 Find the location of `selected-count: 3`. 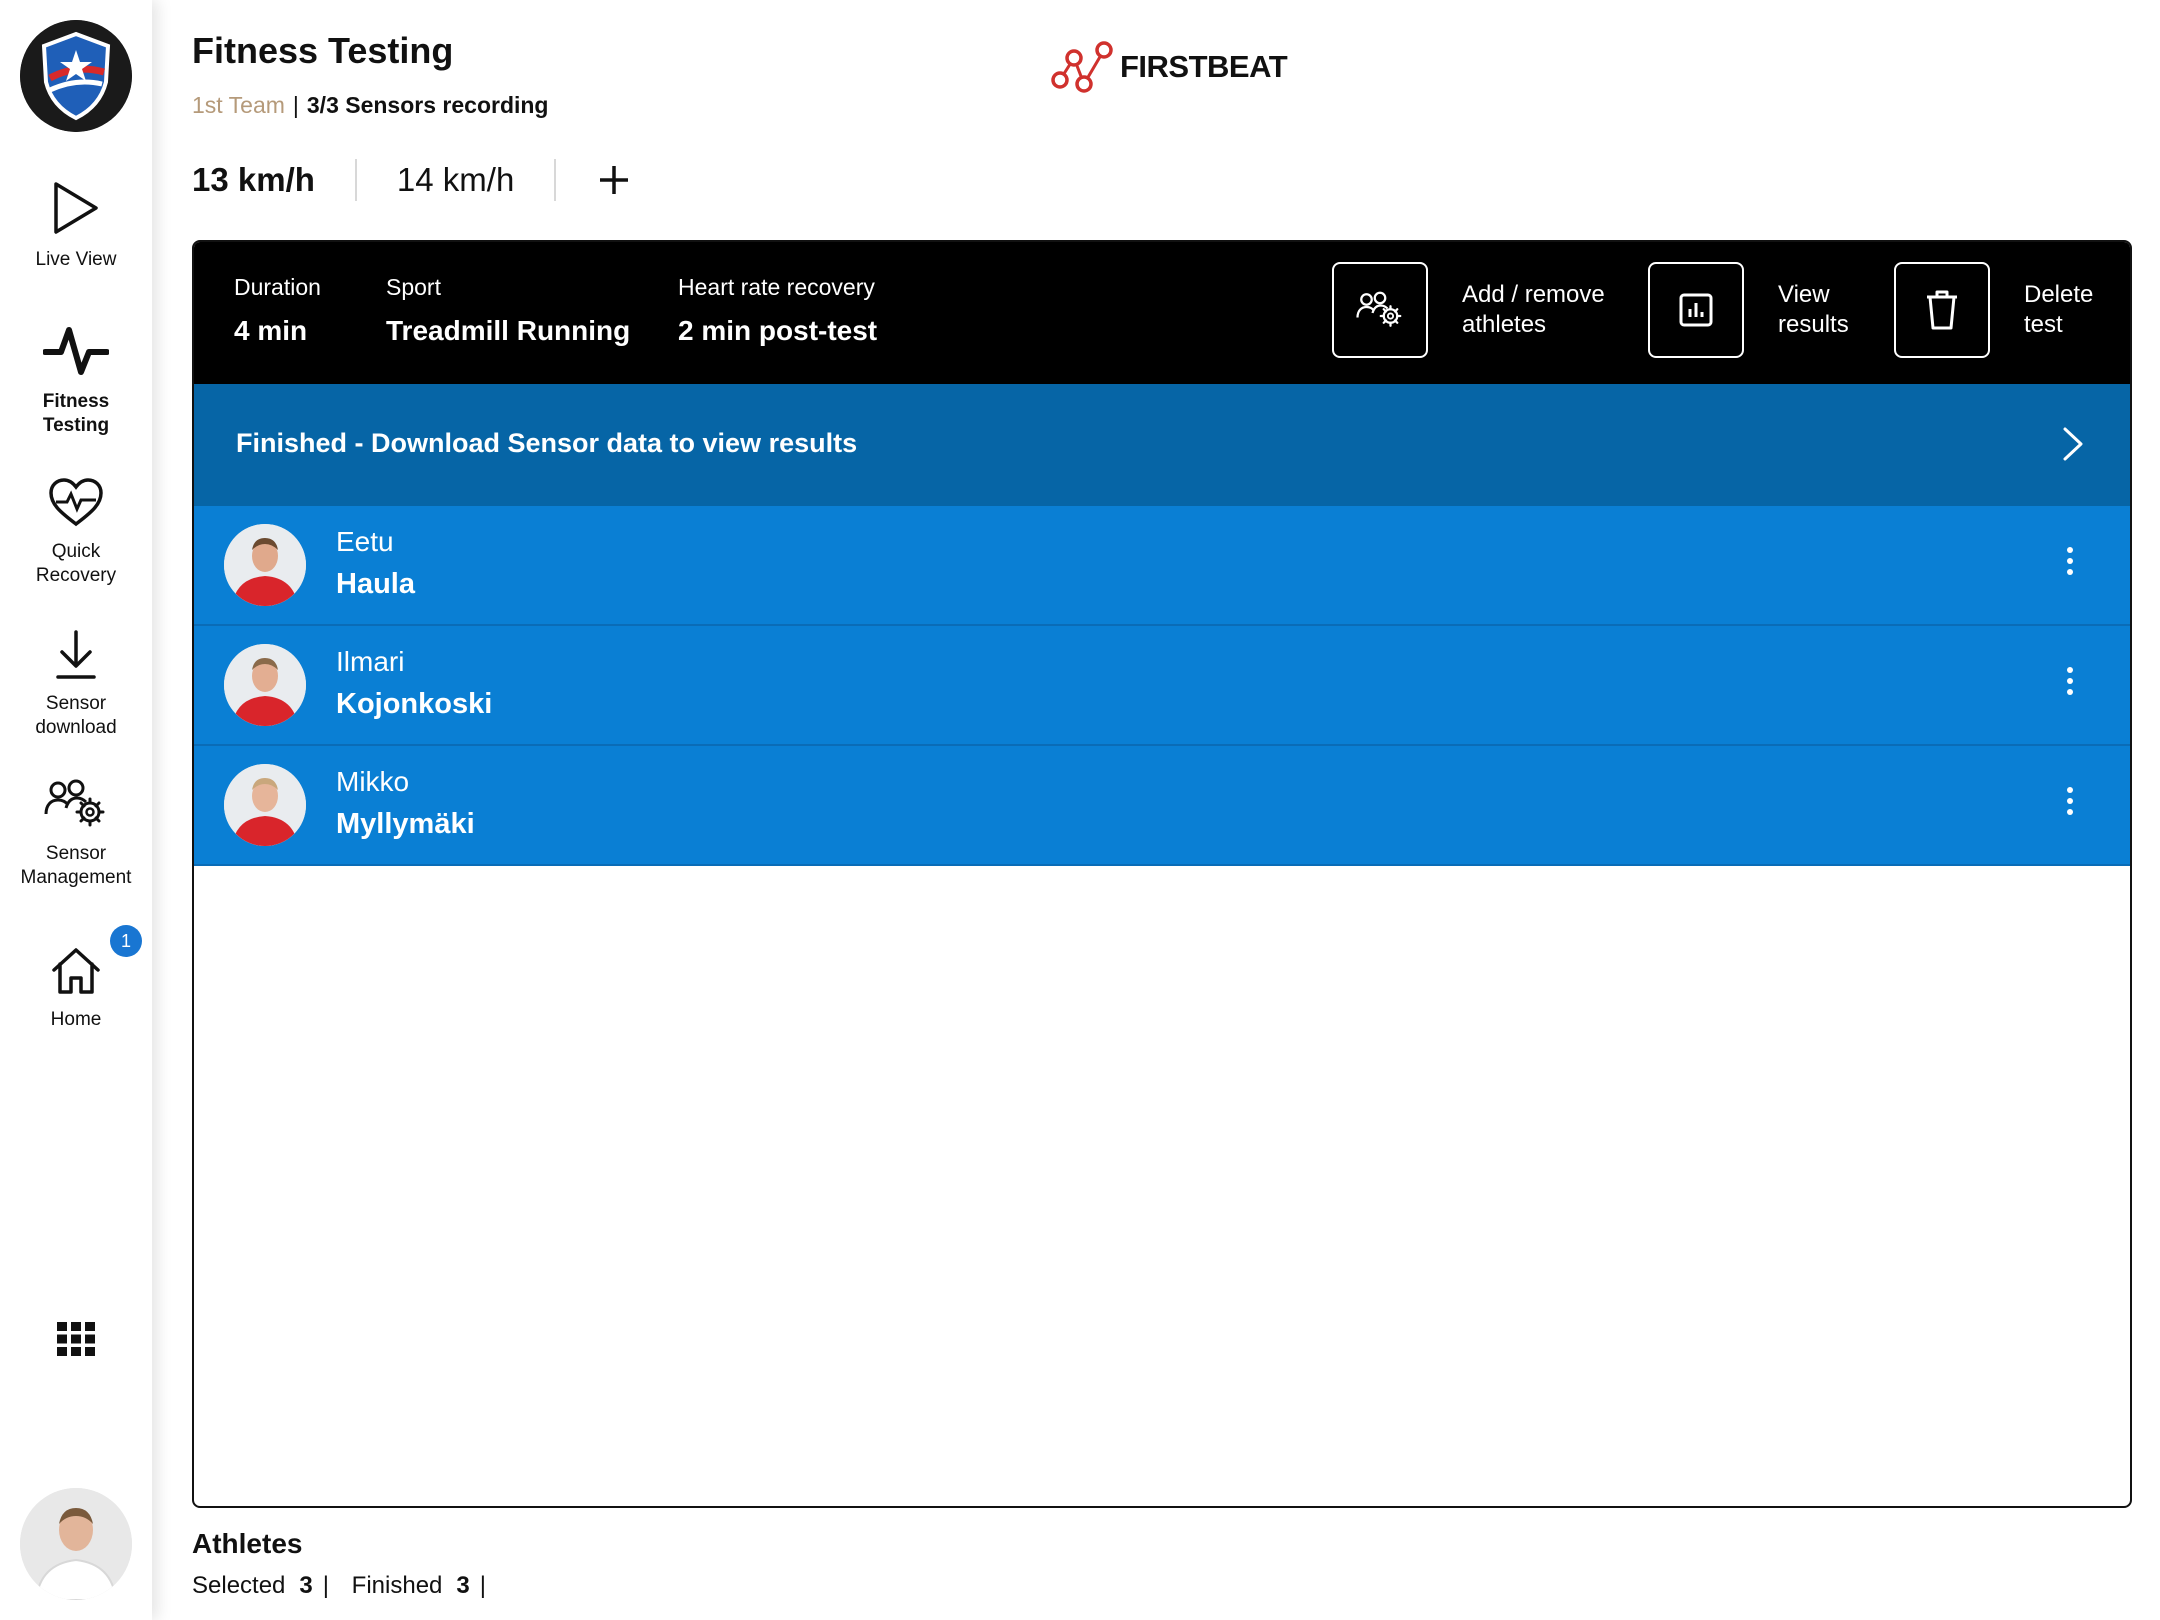

selected-count: 3 is located at coordinates (306, 1585).